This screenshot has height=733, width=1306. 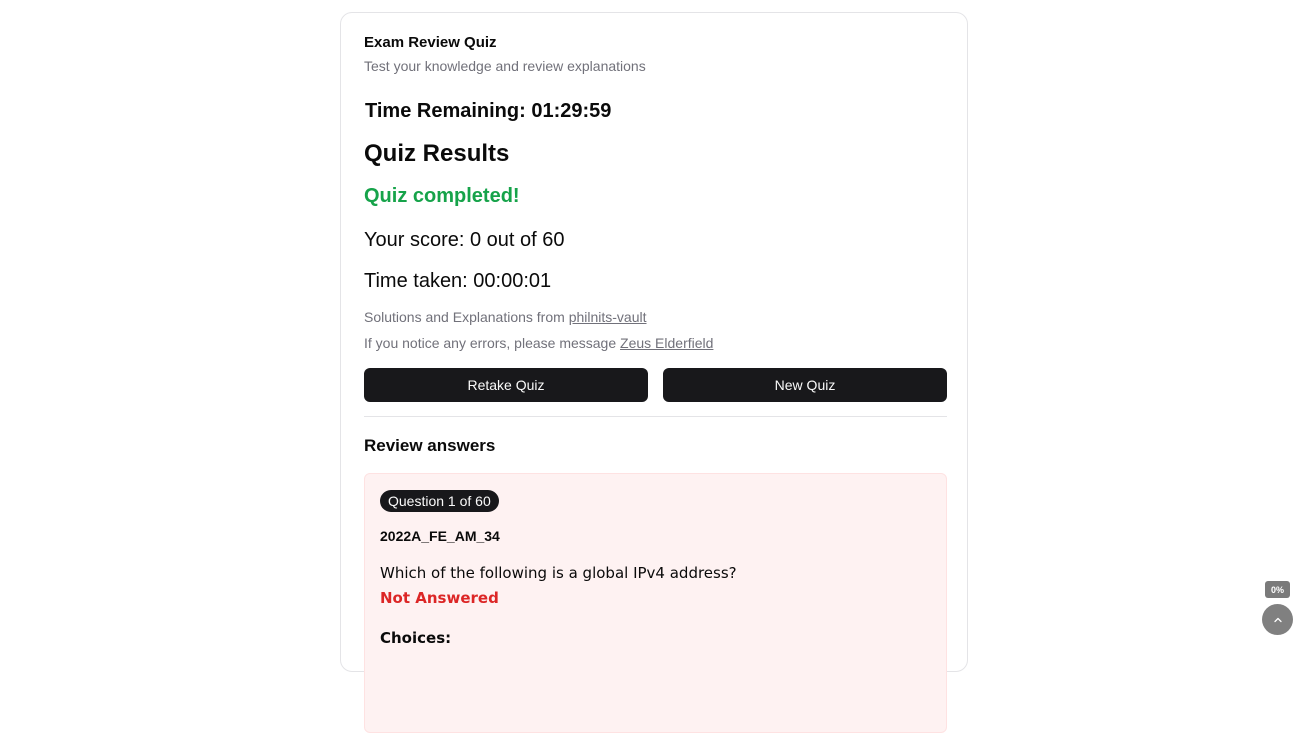 I want to click on philnits-vault-link: philnits-vault, so click(x=608, y=317).